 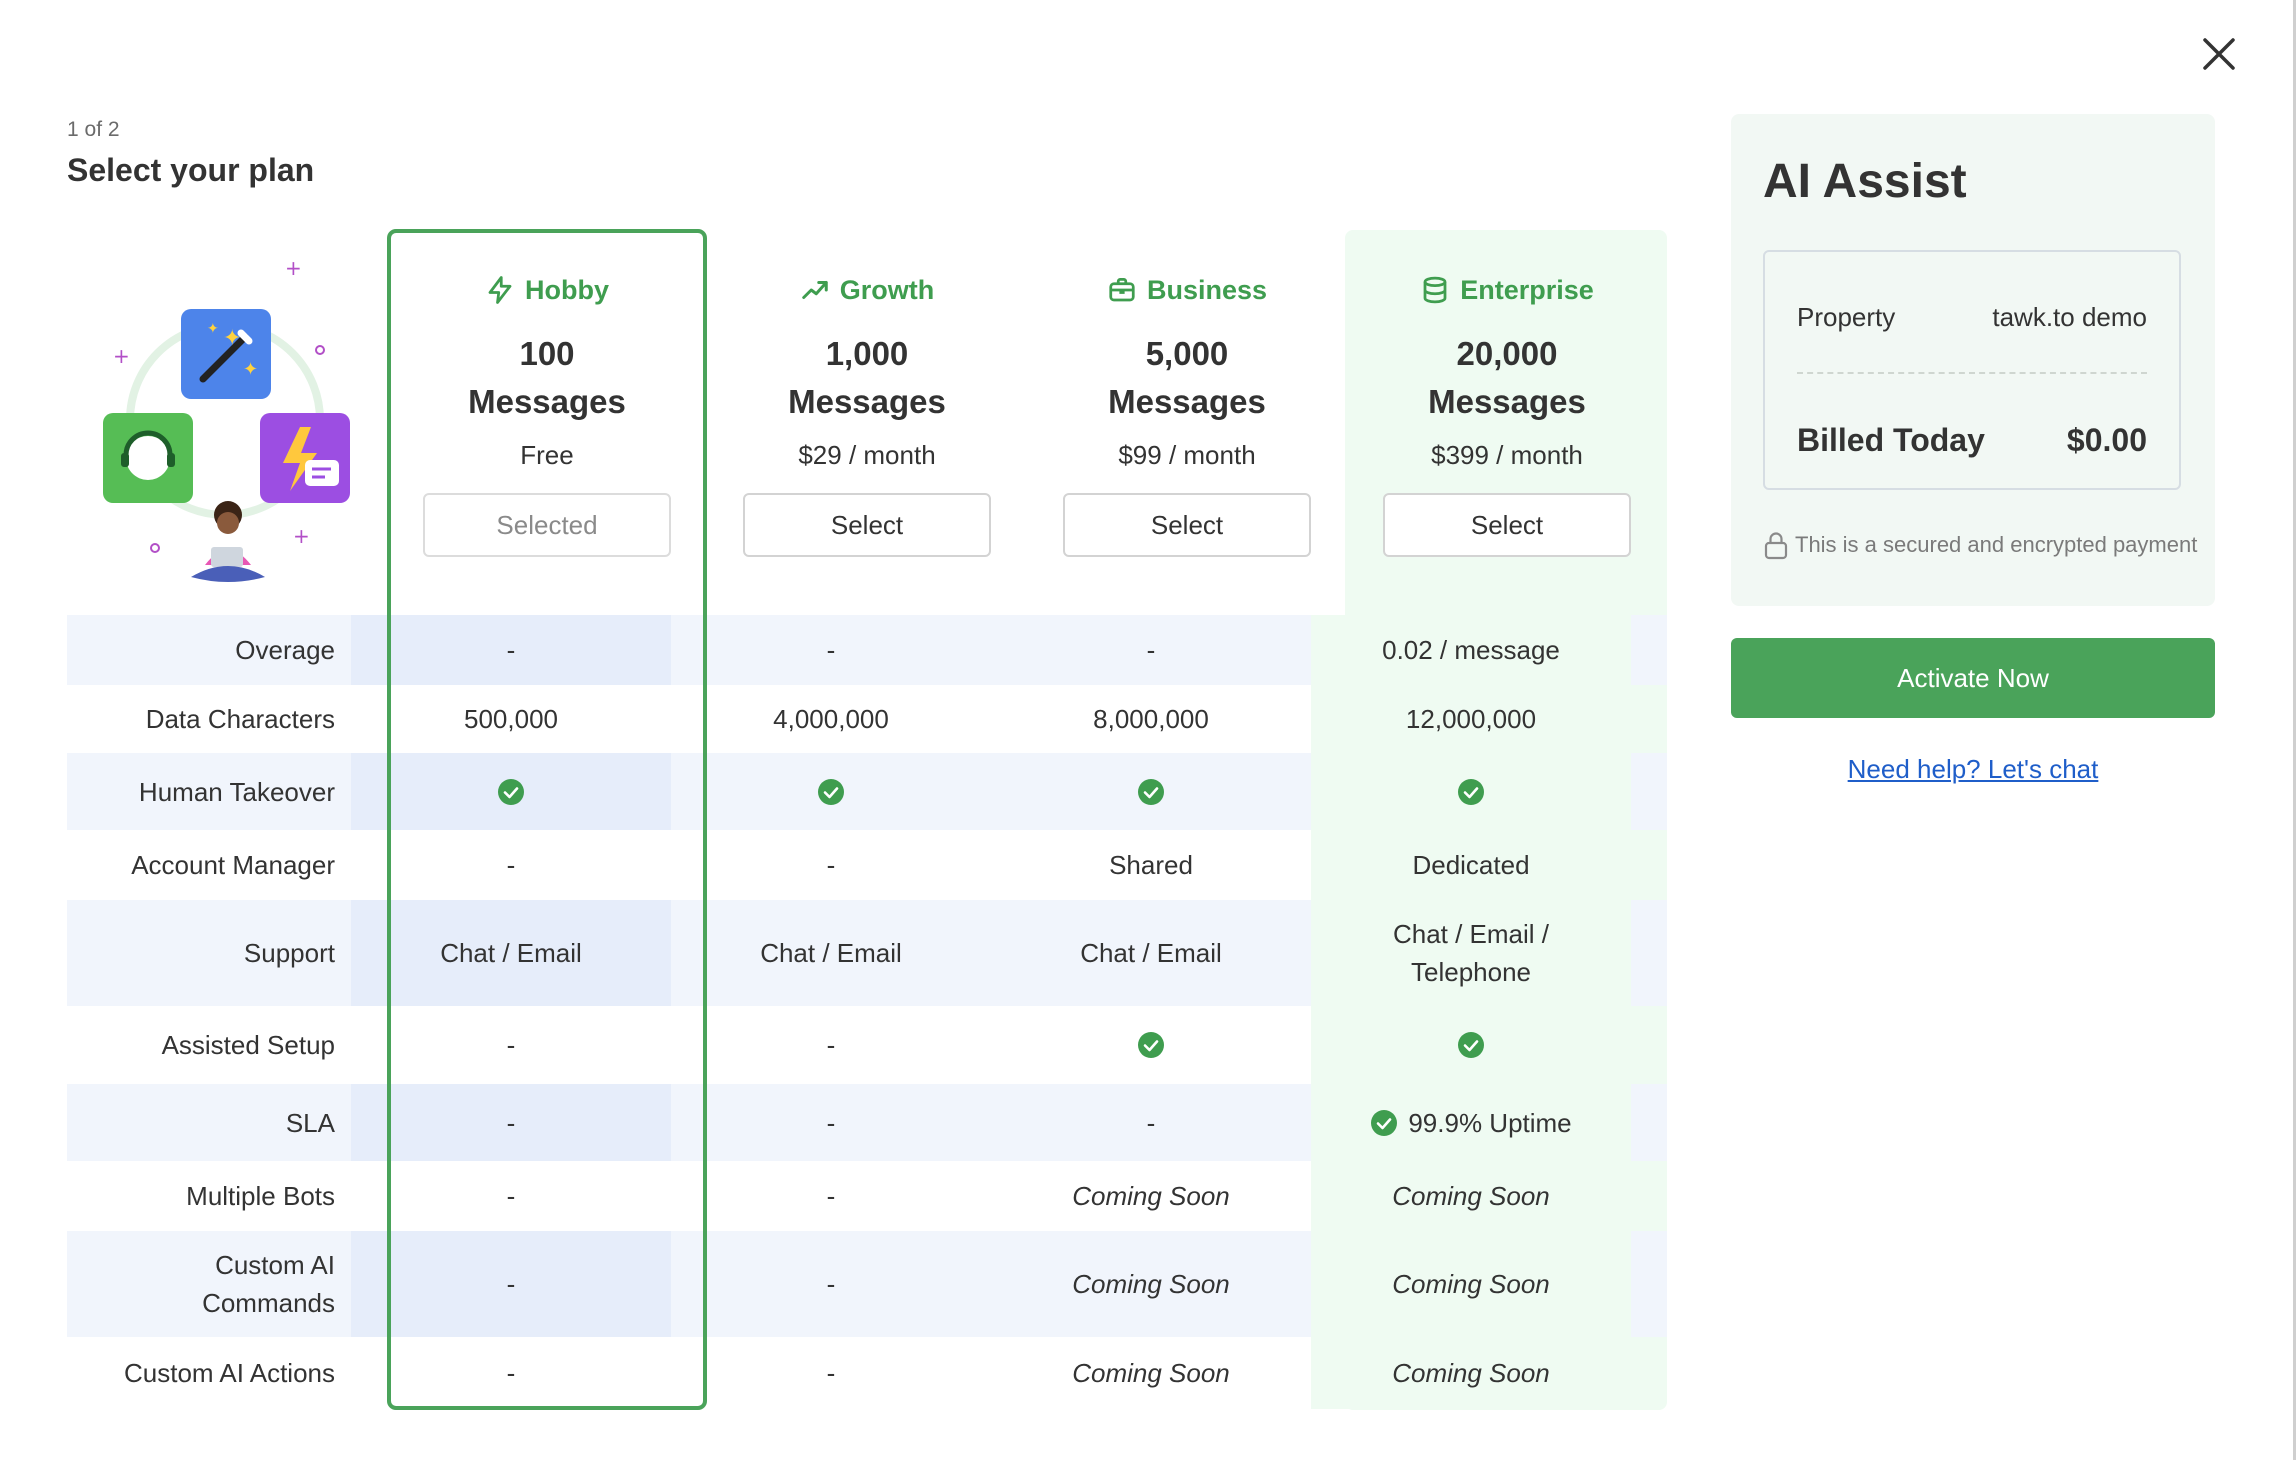 What do you see at coordinates (1865, 181) in the screenshot?
I see `summary-title: AI Assist` at bounding box center [1865, 181].